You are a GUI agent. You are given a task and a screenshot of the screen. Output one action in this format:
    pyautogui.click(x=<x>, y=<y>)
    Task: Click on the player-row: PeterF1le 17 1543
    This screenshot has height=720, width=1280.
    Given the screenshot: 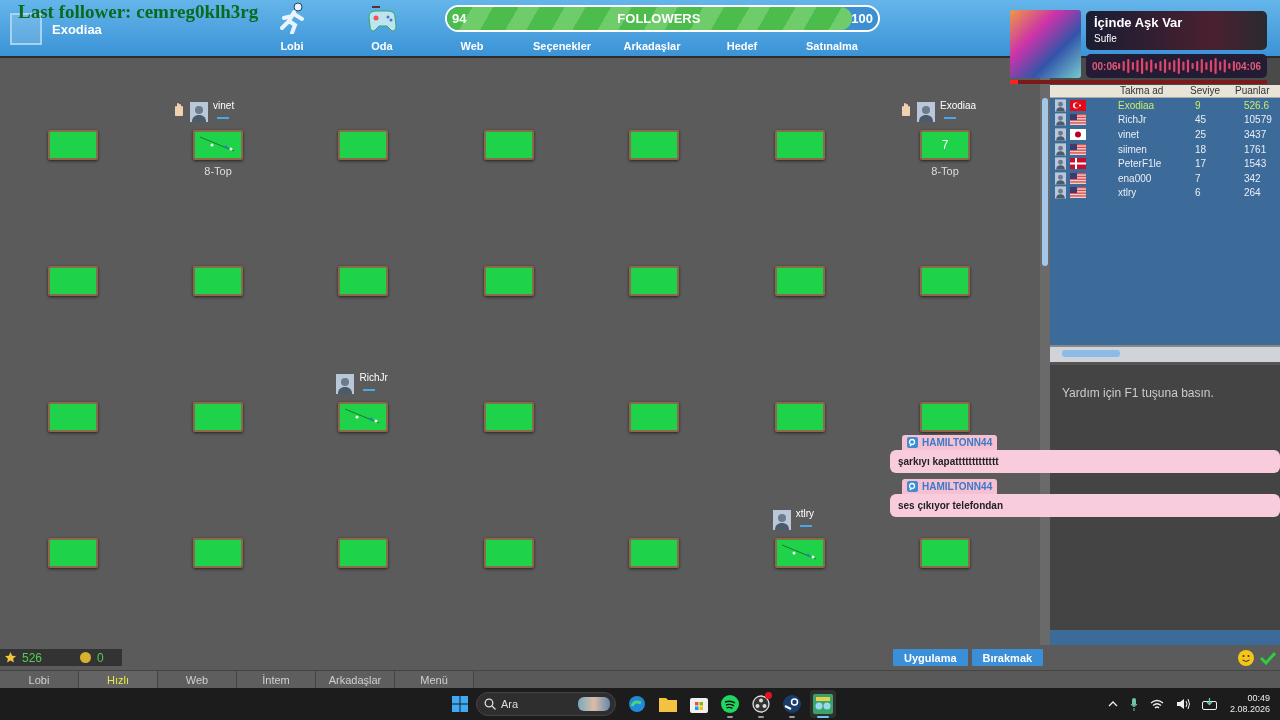 What is the action you would take?
    pyautogui.click(x=1165, y=163)
    